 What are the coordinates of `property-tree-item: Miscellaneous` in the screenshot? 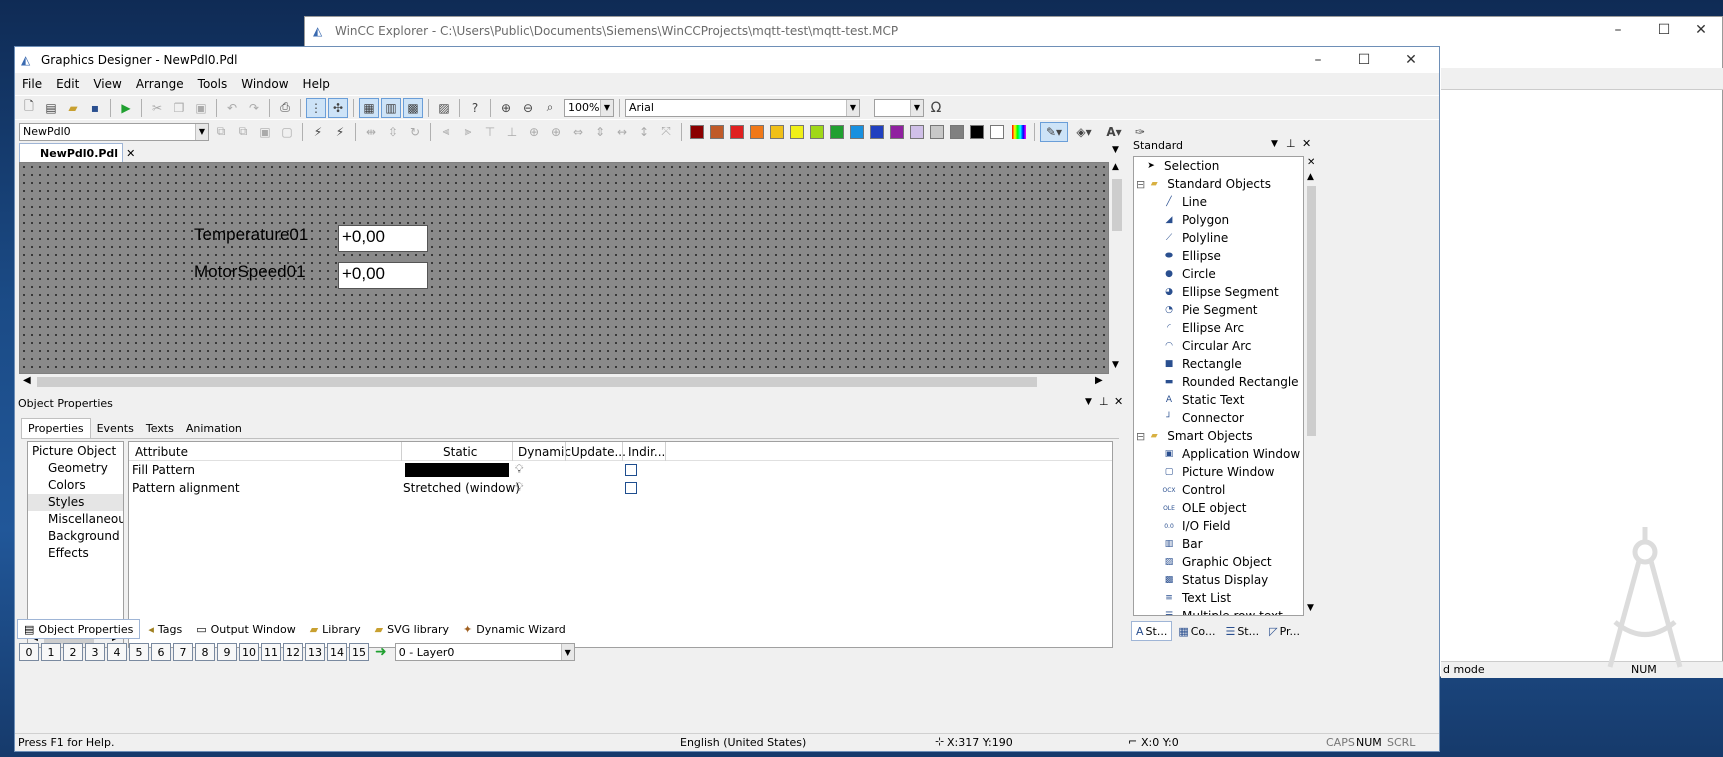 It's located at (75, 519).